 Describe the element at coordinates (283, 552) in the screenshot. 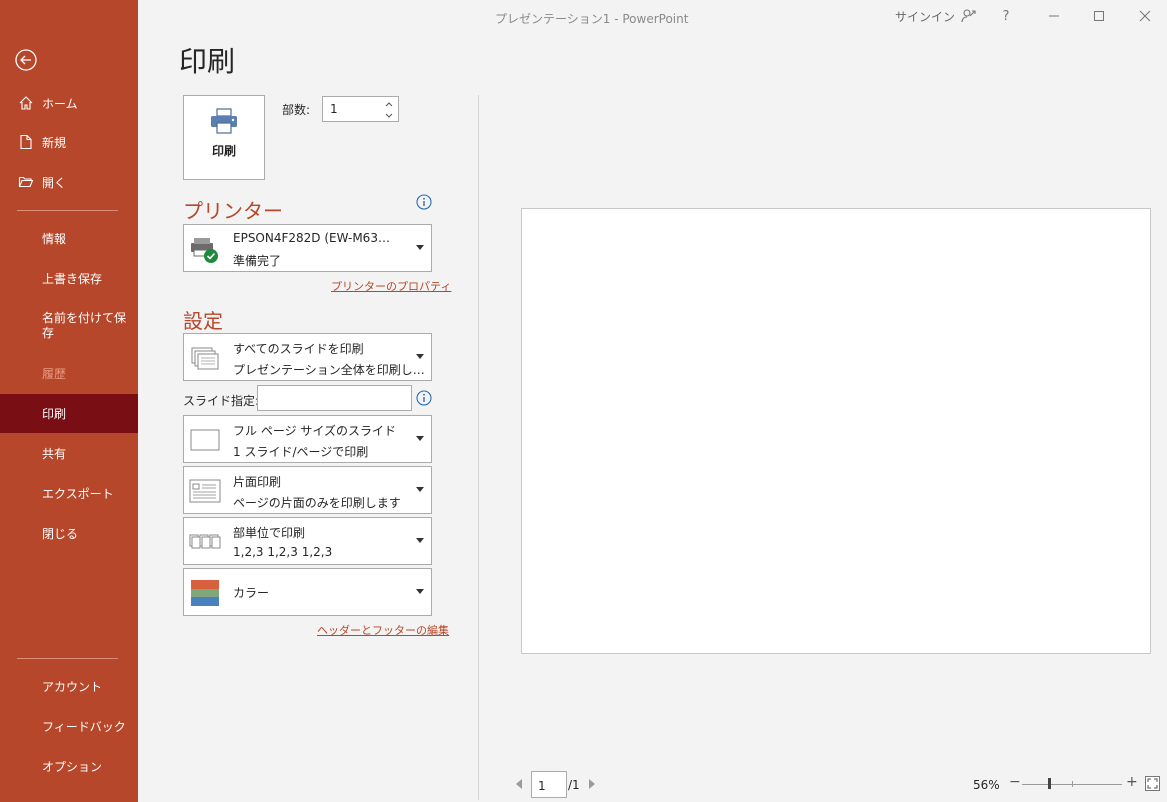

I see `collate-desc: 1,2,3 1,2,3 1,2,3` at that location.